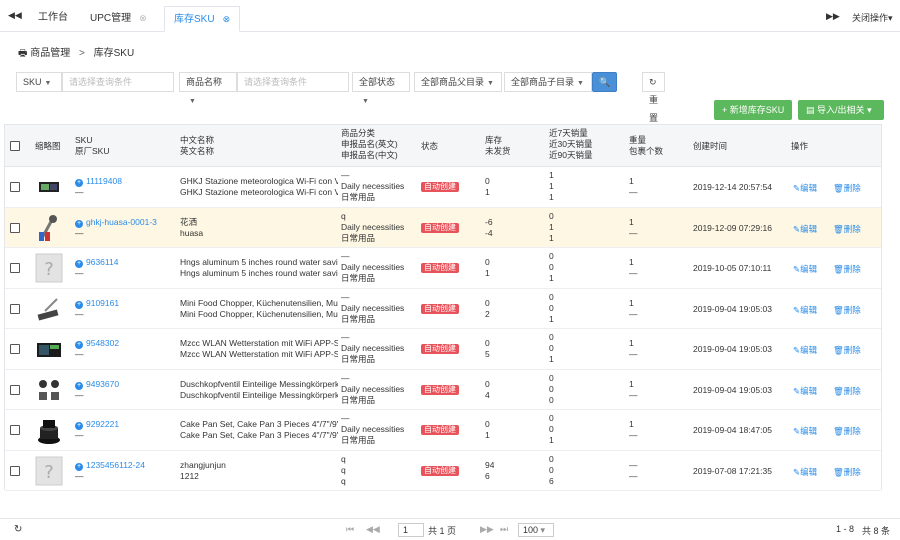  Describe the element at coordinates (458, 82) in the screenshot. I see `parent-category-select: 全部商品父目录 ▼` at that location.